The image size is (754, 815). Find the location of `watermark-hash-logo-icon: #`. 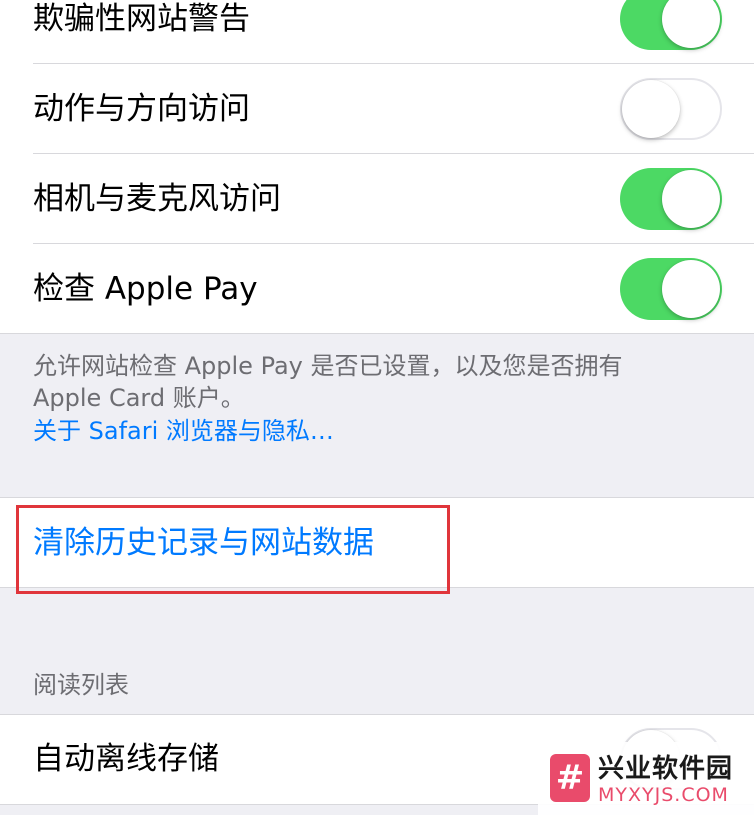

watermark-hash-logo-icon: # is located at coordinates (570, 778).